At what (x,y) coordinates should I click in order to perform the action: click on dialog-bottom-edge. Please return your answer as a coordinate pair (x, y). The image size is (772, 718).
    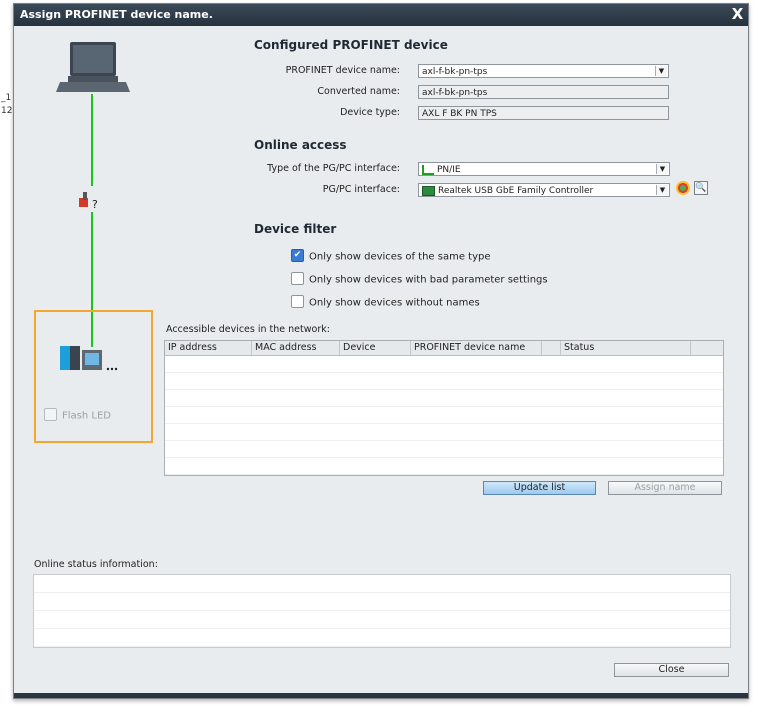
    Looking at the image, I should click on (381, 695).